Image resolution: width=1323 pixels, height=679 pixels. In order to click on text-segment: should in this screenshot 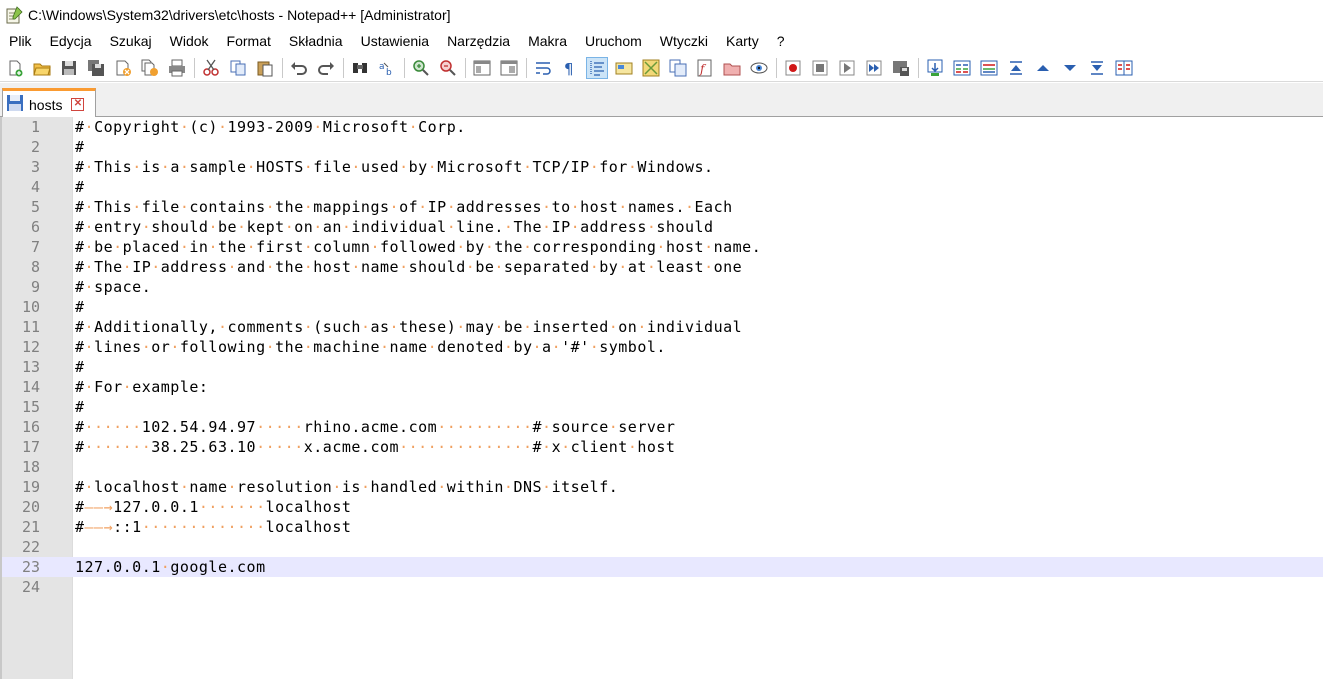, I will do `click(437, 267)`.